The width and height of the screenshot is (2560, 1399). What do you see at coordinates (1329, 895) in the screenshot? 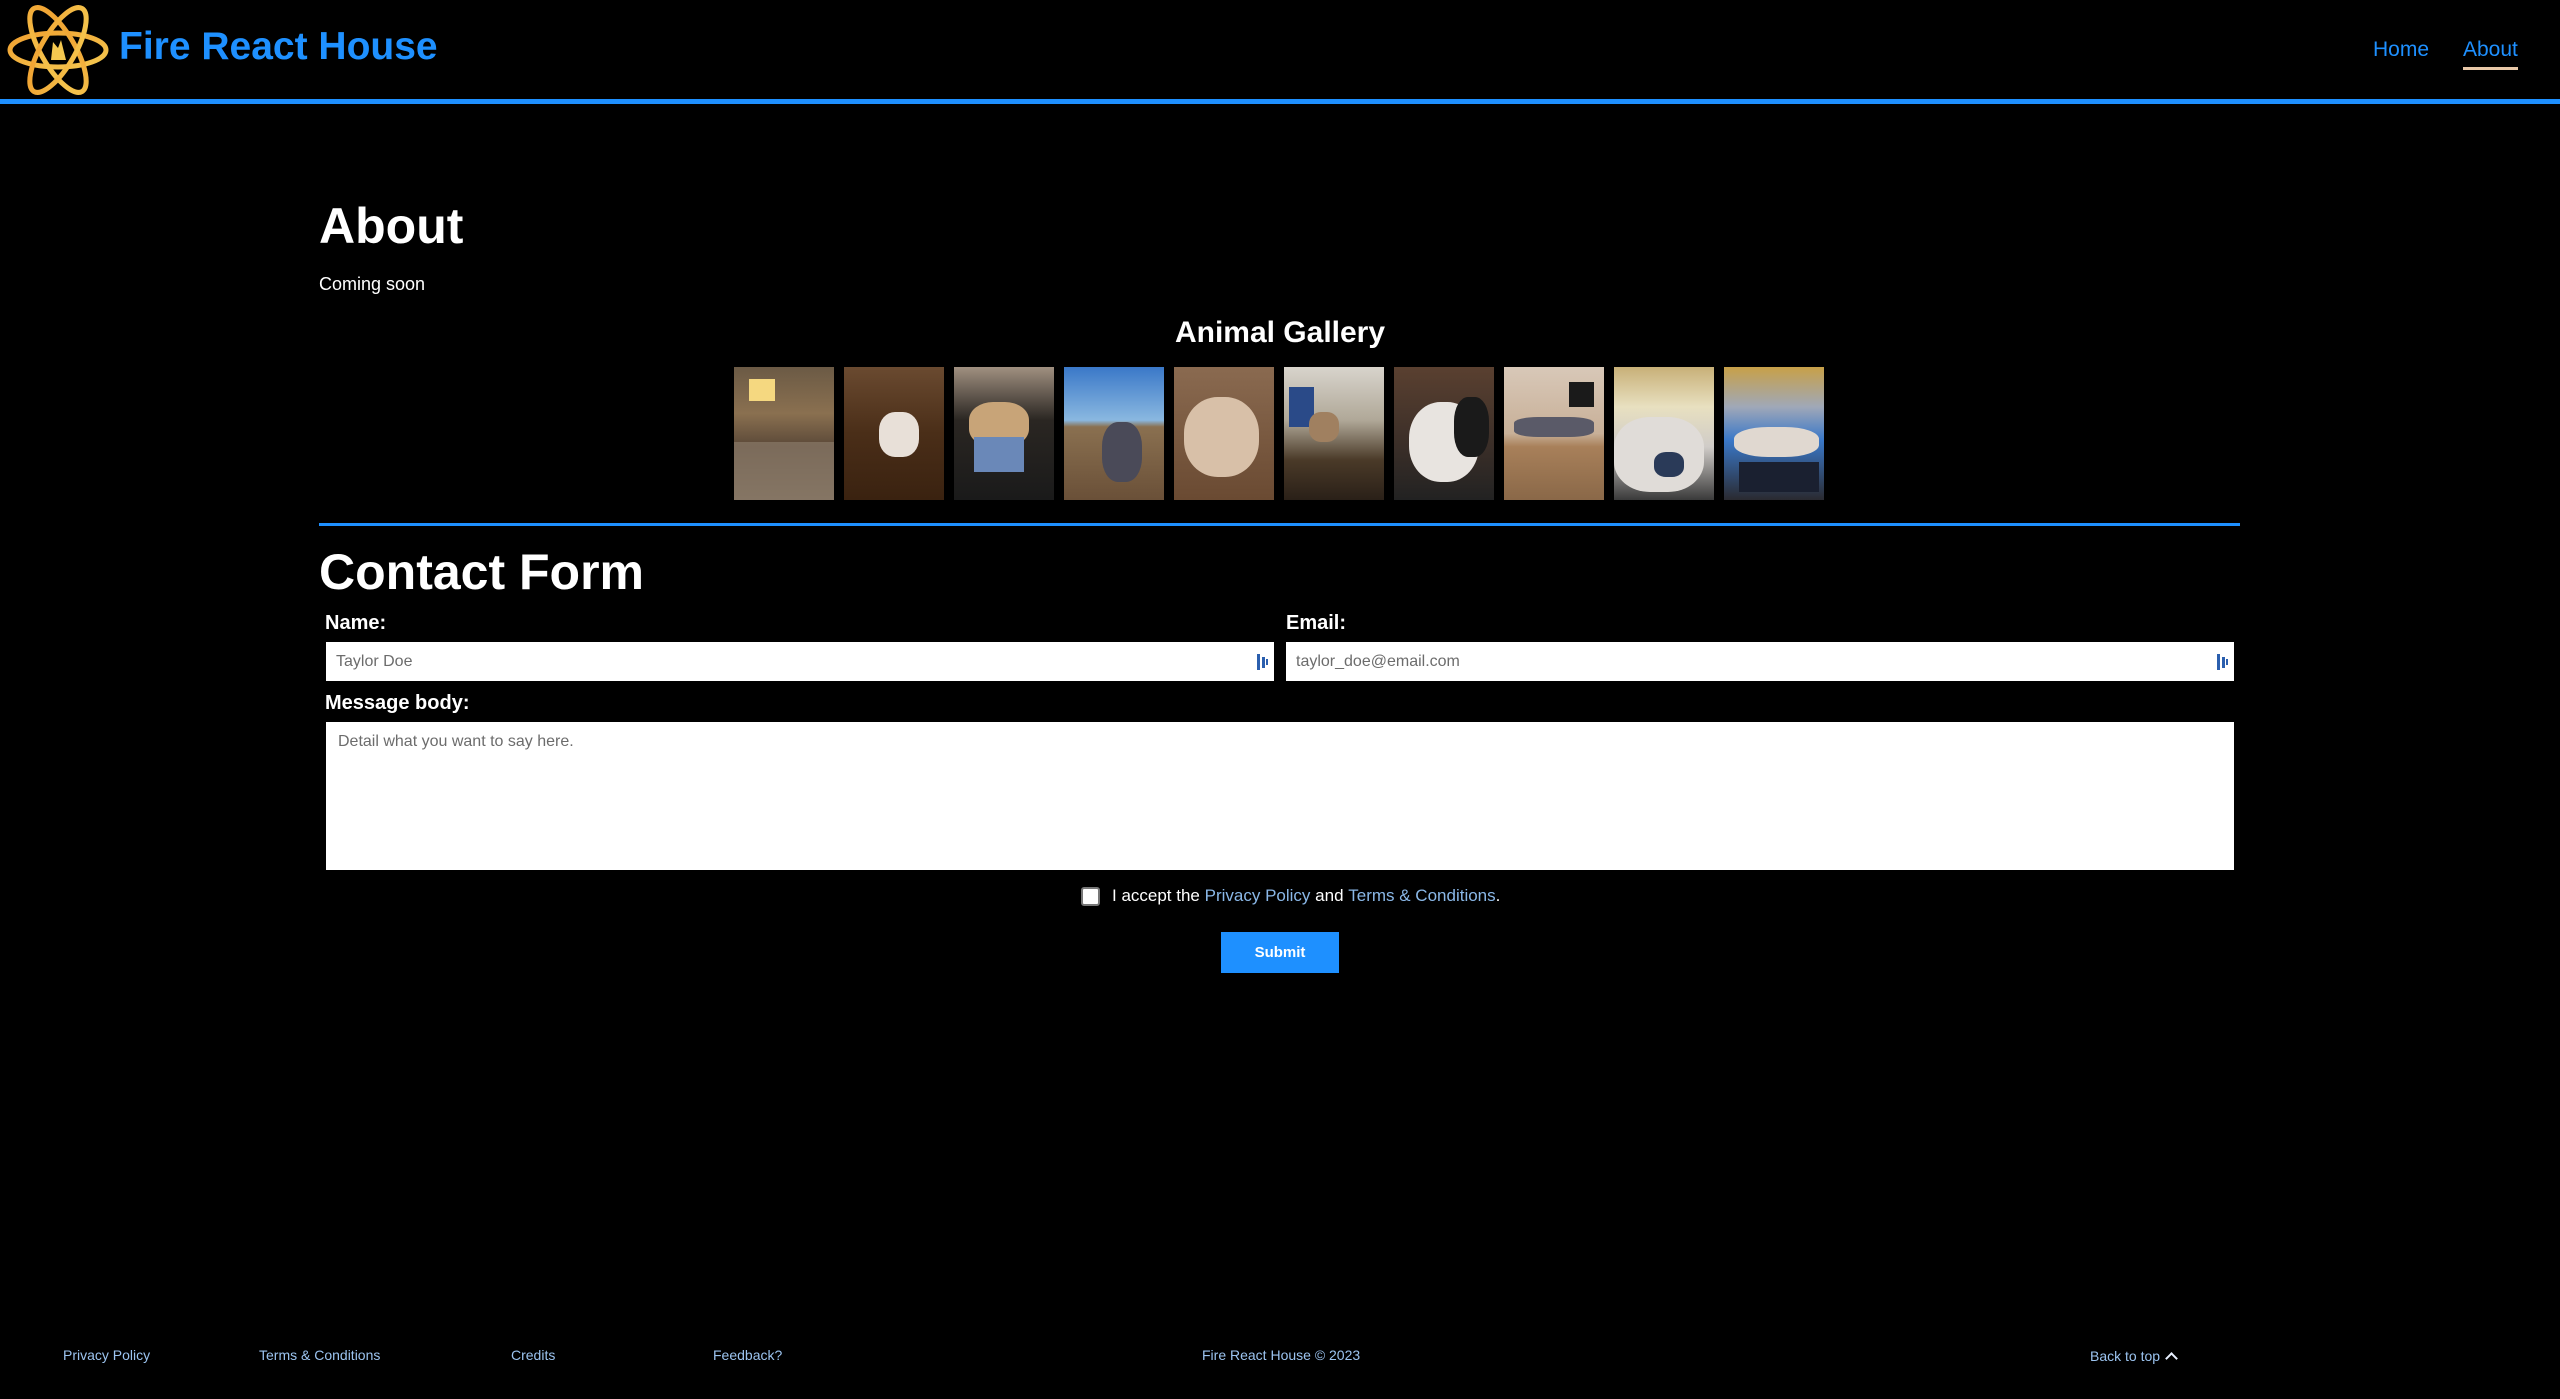
I see `accept-and: and` at bounding box center [1329, 895].